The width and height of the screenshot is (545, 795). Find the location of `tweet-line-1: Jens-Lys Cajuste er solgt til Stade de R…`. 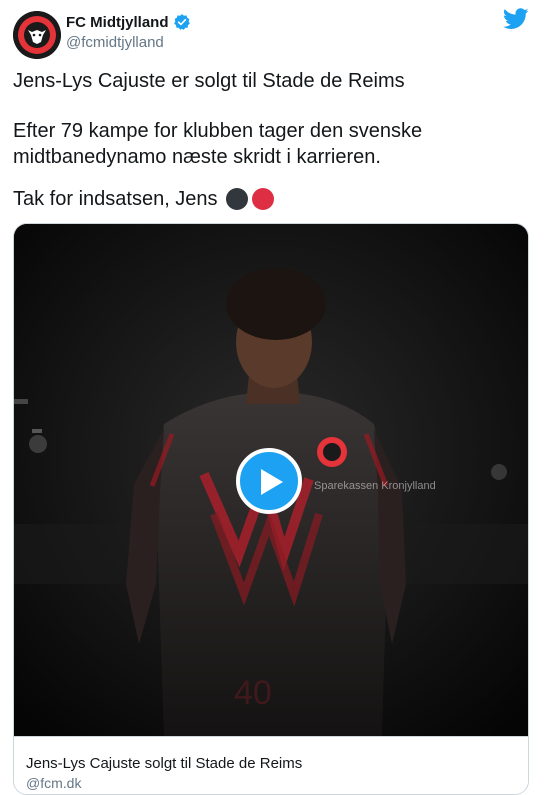

tweet-line-1: Jens-Lys Cajuste er solgt til Stade de R… is located at coordinates (209, 81).